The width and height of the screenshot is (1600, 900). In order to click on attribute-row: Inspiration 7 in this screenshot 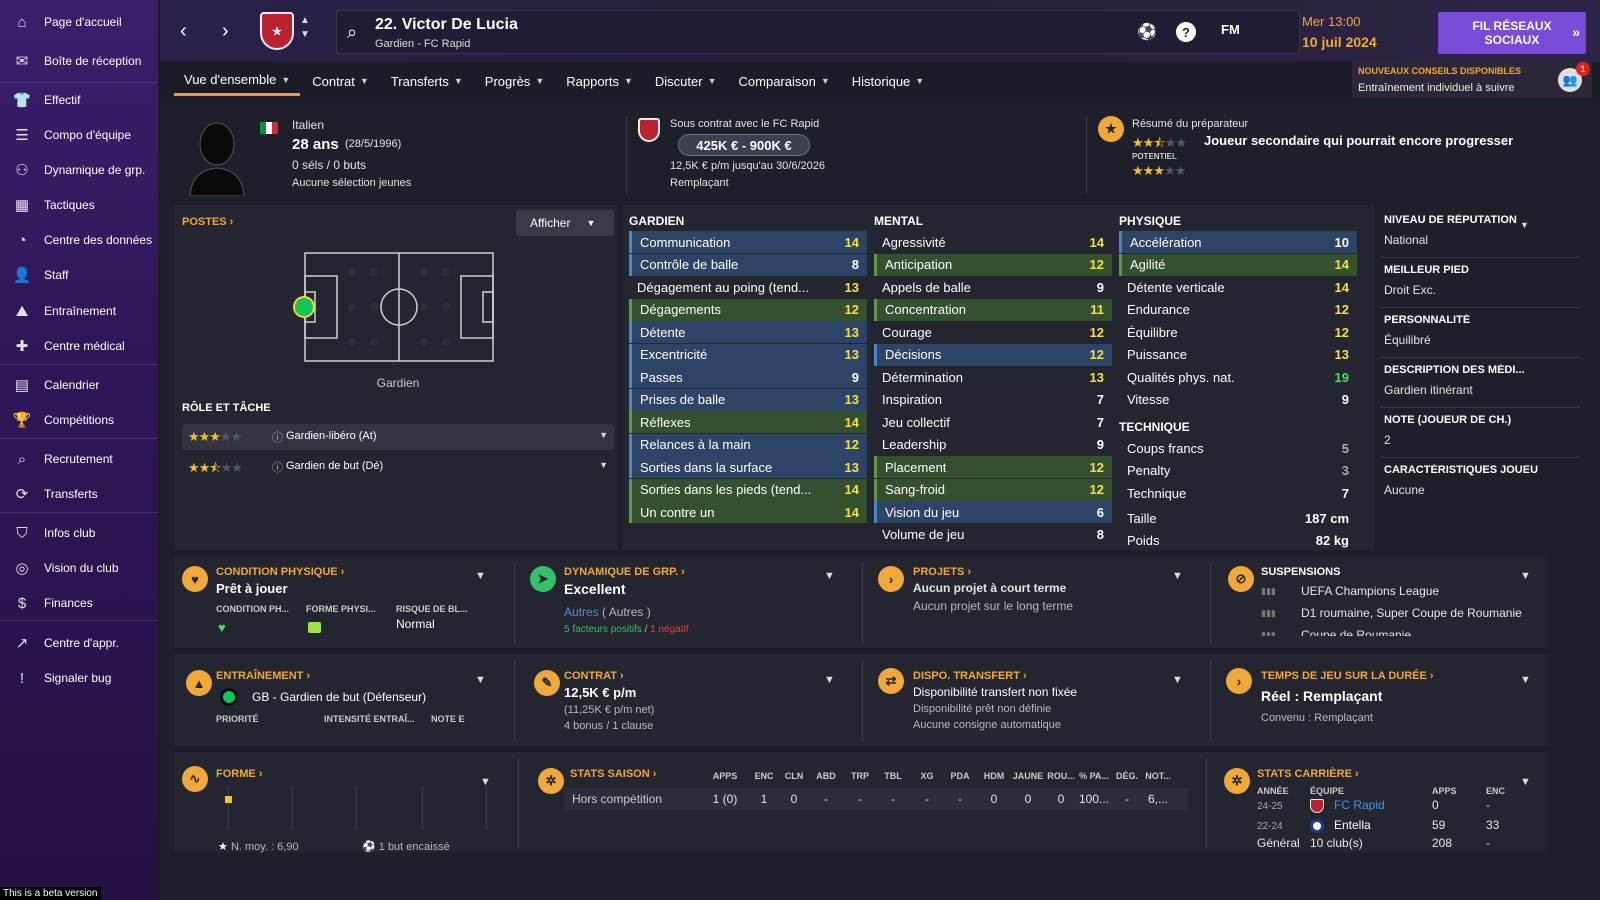, I will do `click(993, 400)`.